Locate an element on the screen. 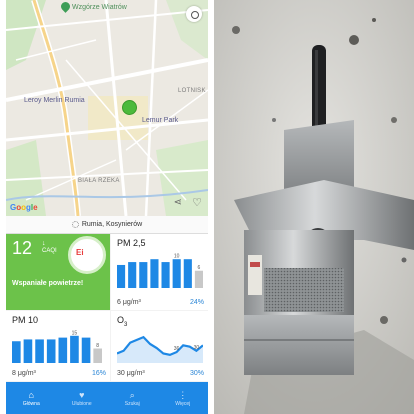 This screenshot has width=414, height=414. nav-favorites: ♥ Ulubione is located at coordinates (82, 398).